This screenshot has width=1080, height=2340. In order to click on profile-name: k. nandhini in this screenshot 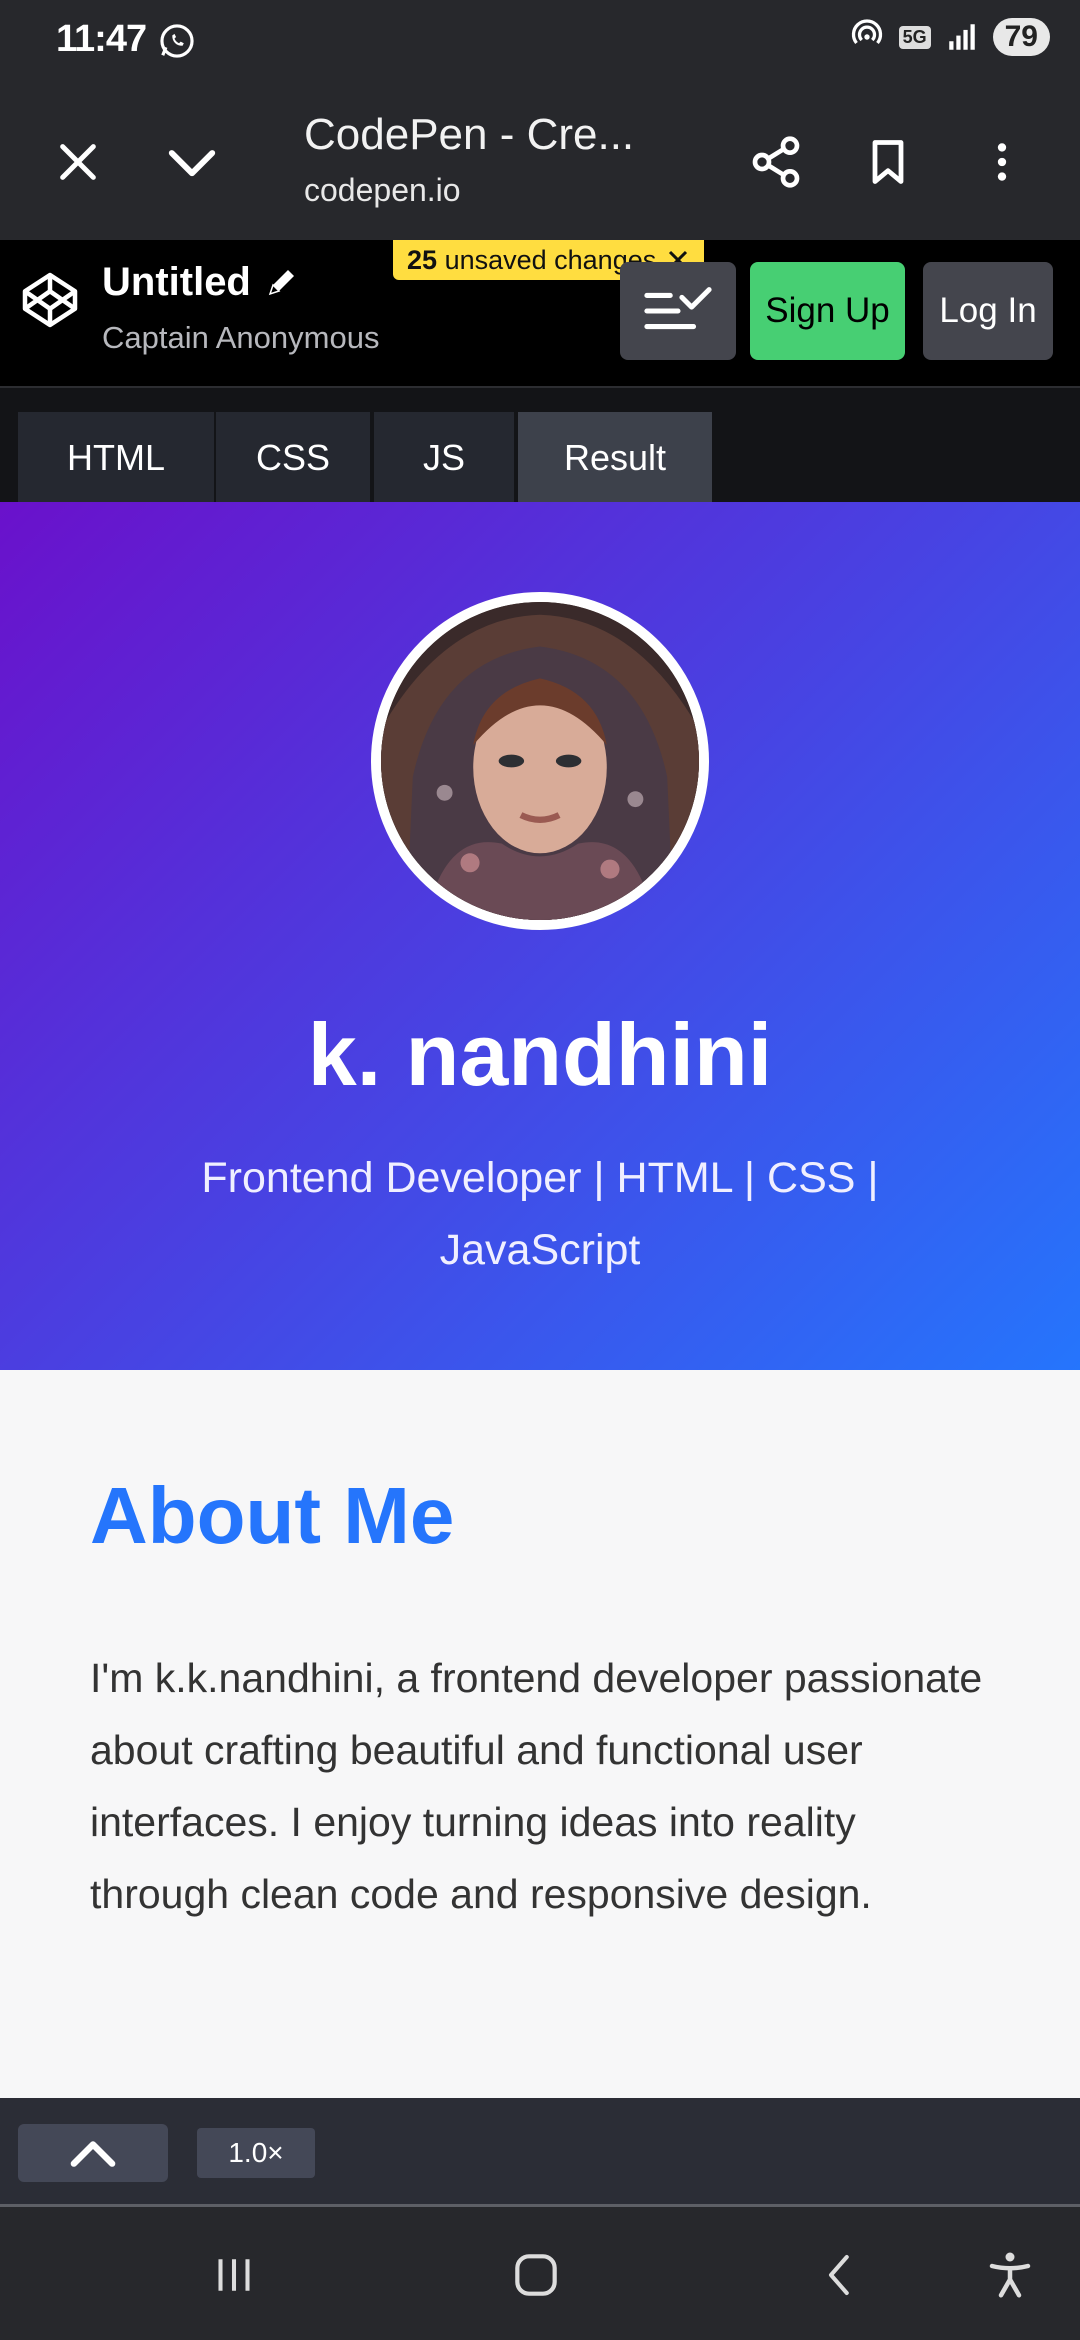, I will do `click(540, 1054)`.